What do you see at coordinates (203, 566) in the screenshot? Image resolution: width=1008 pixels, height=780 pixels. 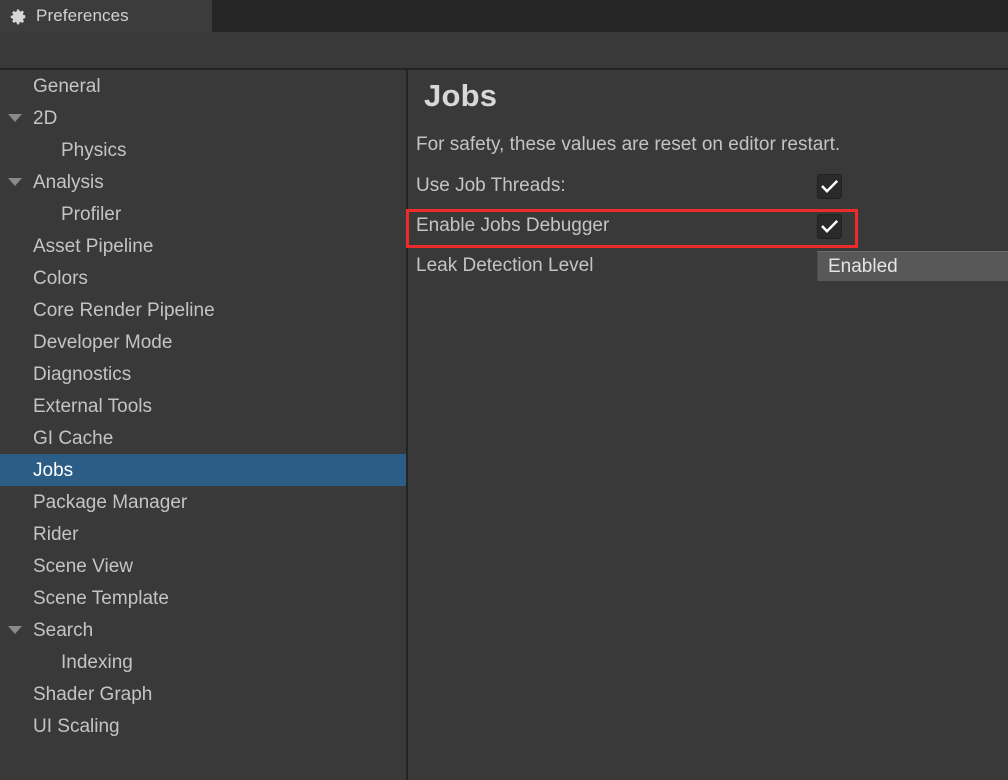 I see `sidebar-item-scene-view: Scene View` at bounding box center [203, 566].